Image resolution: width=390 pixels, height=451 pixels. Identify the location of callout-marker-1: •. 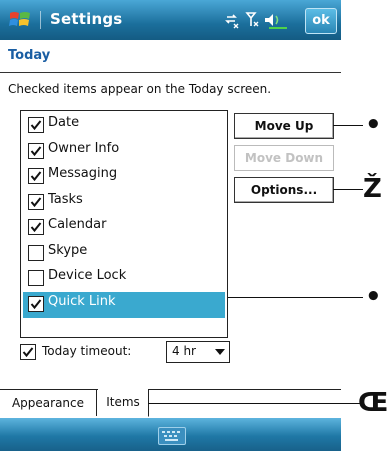
(373, 125).